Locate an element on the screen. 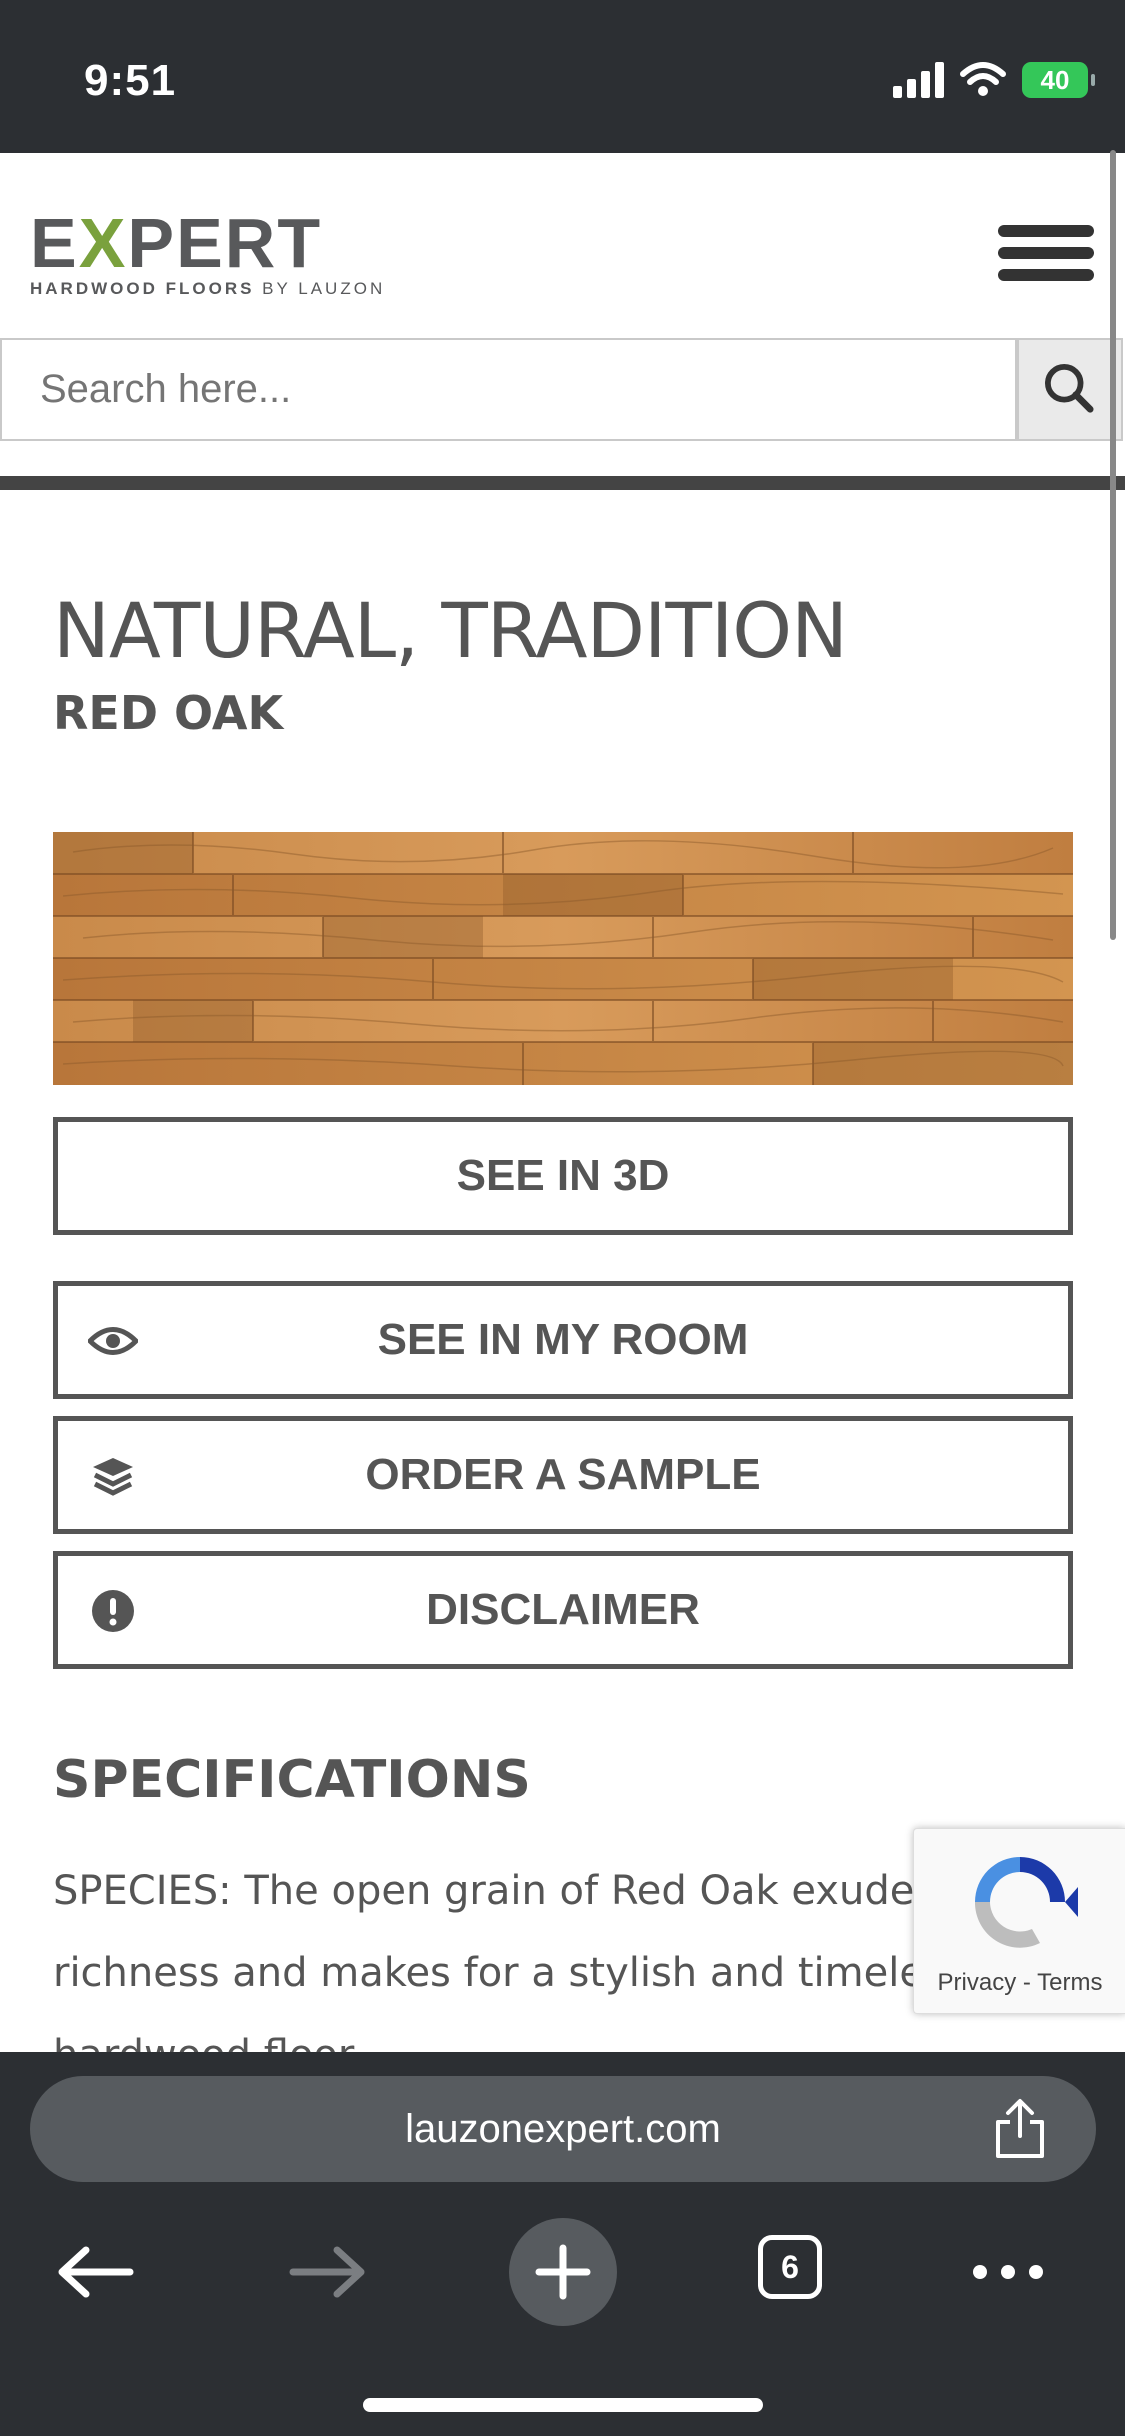 The width and height of the screenshot is (1125, 2436). tab-count: 6 is located at coordinates (790, 2266).